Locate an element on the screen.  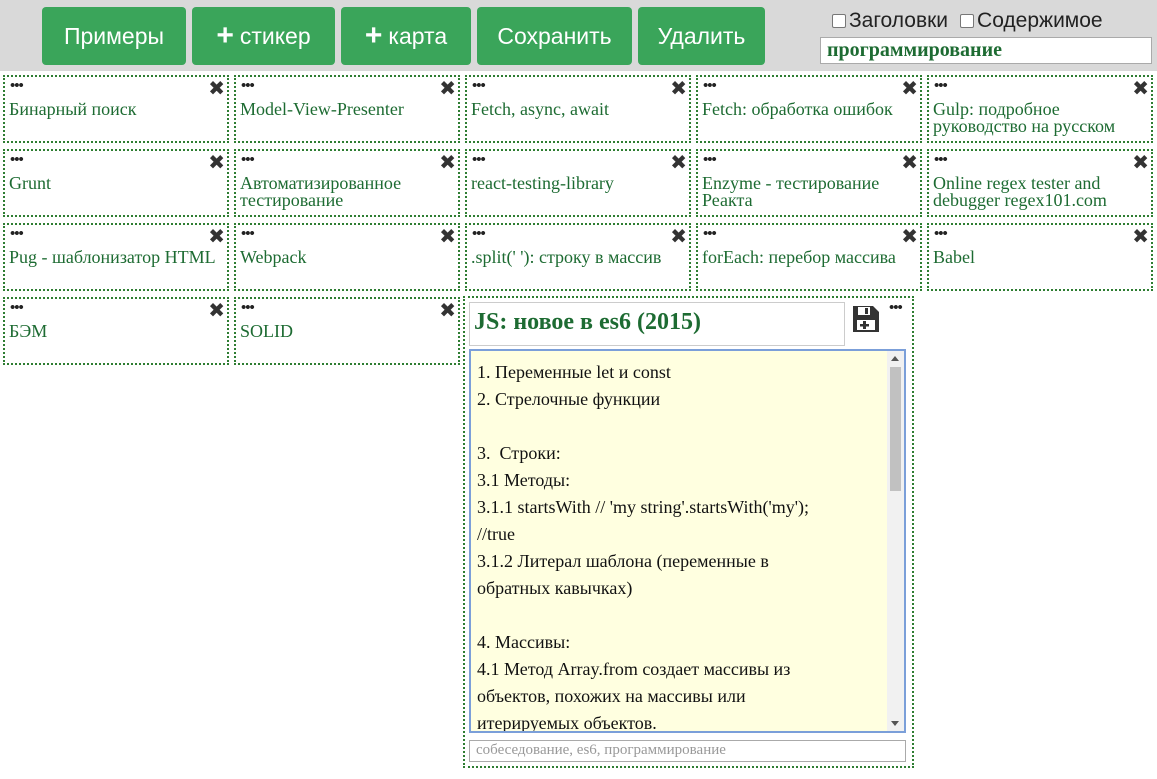
scroll-thumb is located at coordinates (895, 429).